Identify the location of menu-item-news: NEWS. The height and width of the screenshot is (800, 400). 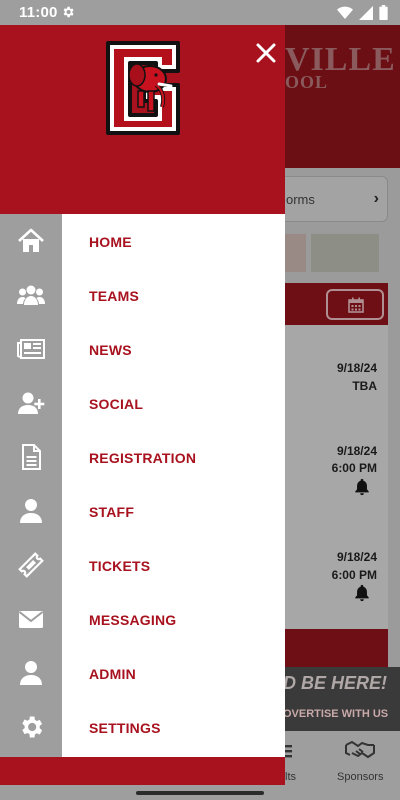
(142, 349).